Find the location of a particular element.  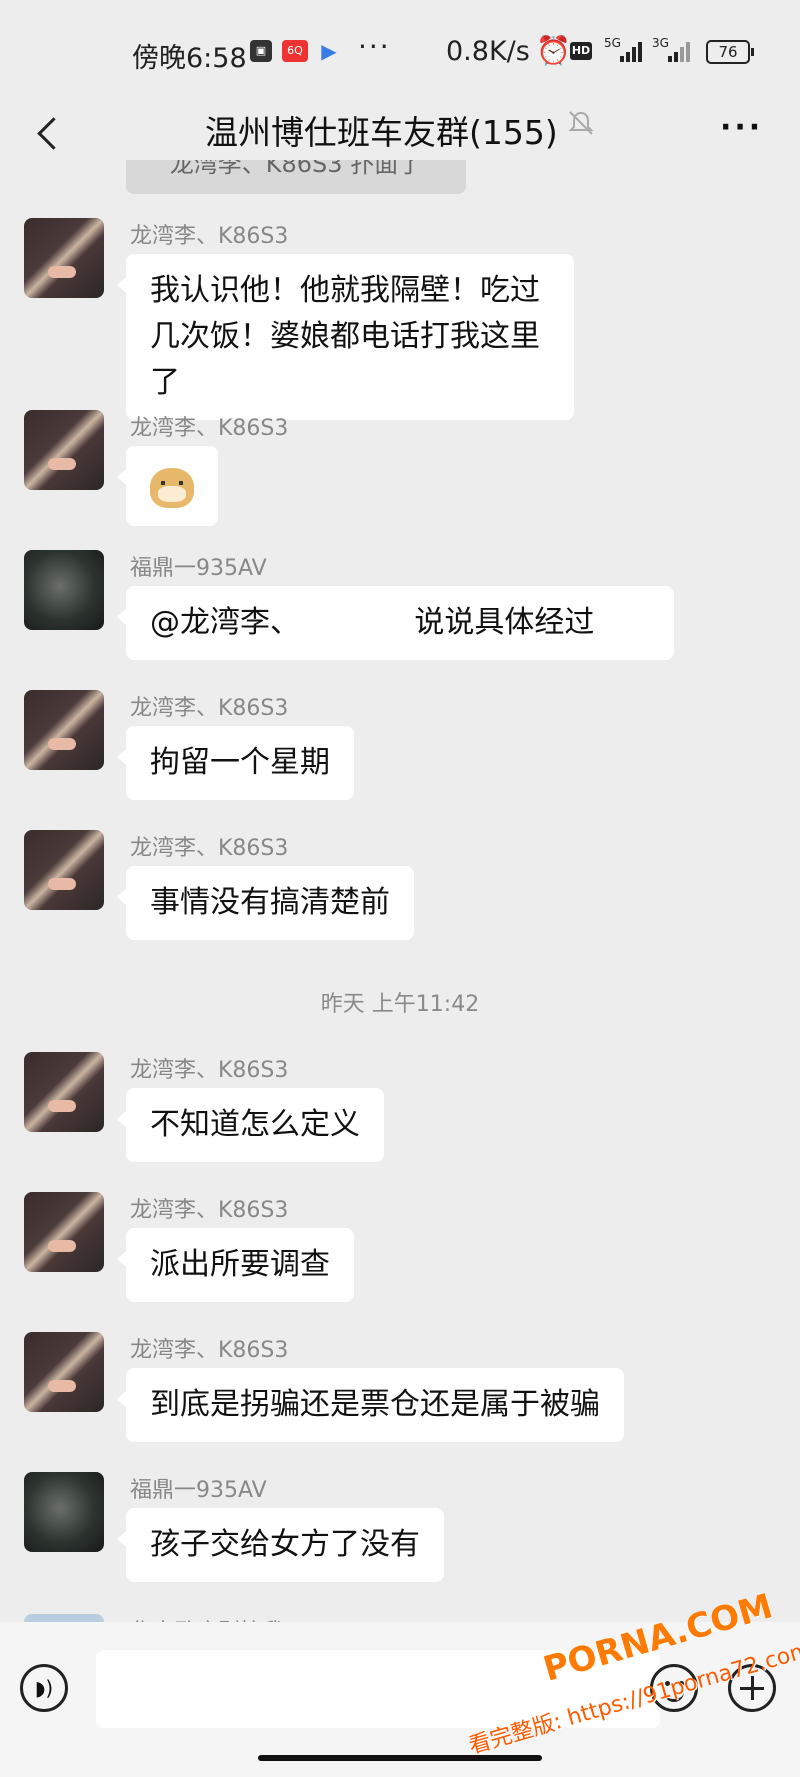

voice-input-button: ◗) is located at coordinates (44, 1688).